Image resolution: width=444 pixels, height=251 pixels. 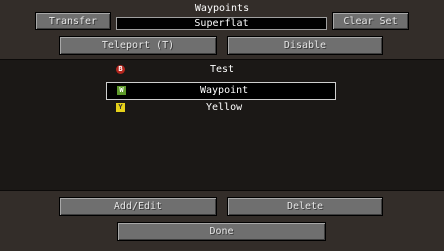 What do you see at coordinates (224, 107) in the screenshot?
I see `waypoint-name: Yellow` at bounding box center [224, 107].